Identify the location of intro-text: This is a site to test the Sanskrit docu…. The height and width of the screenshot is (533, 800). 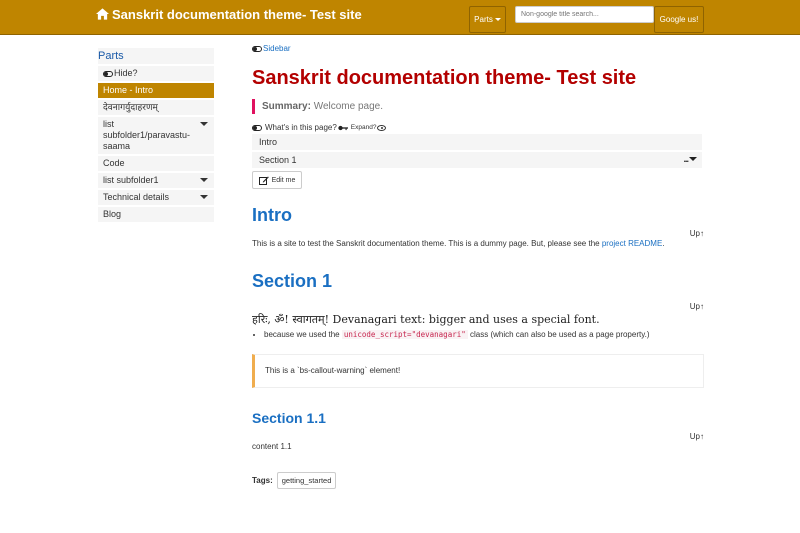
(426, 243).